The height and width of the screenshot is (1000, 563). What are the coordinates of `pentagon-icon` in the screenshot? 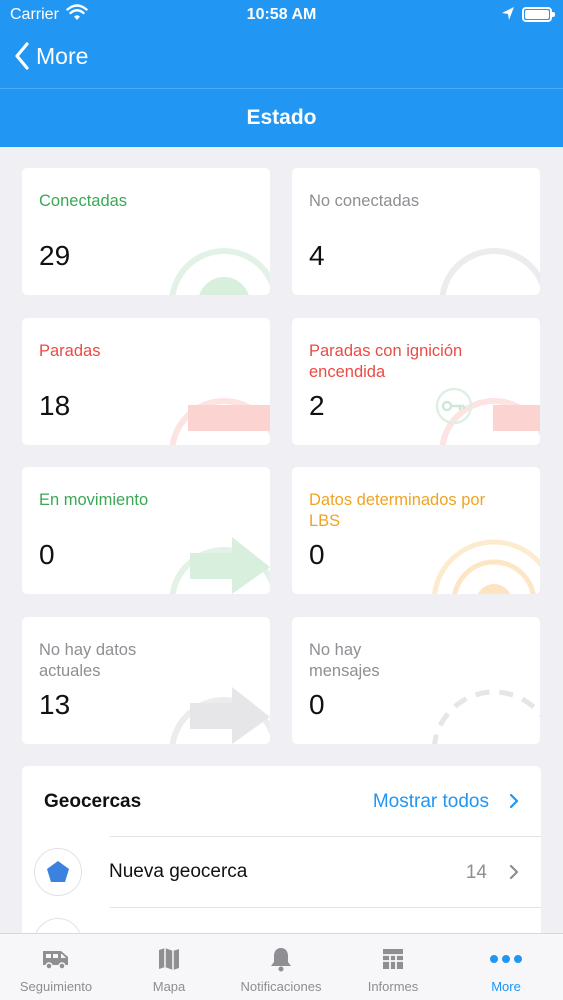 It's located at (58, 871).